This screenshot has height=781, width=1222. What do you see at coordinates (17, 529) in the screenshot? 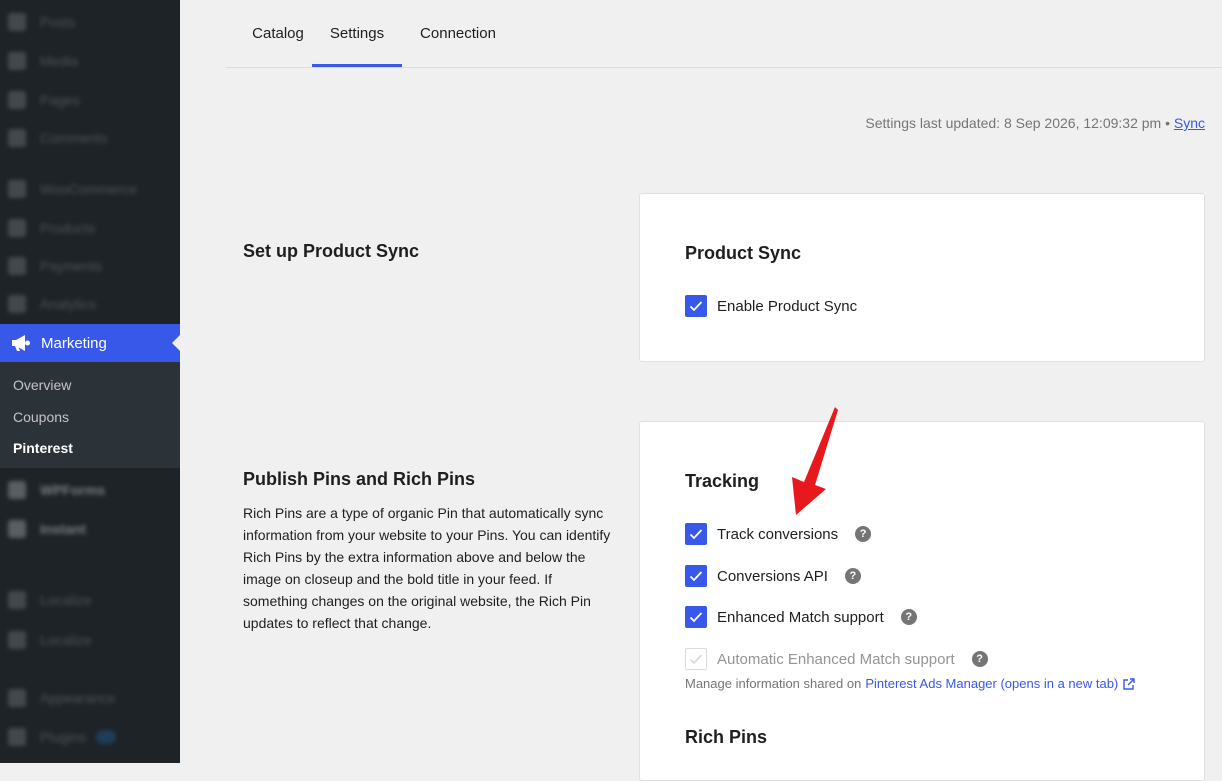
I see `instant-icon` at bounding box center [17, 529].